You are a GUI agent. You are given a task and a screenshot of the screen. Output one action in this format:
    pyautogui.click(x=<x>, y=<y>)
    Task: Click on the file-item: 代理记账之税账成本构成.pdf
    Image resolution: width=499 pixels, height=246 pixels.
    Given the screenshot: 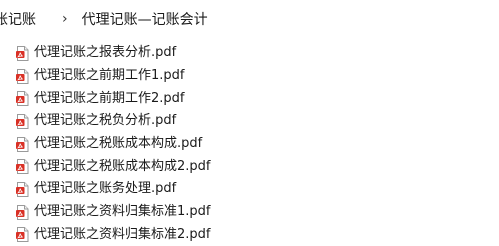 What is the action you would take?
    pyautogui.click(x=113, y=144)
    